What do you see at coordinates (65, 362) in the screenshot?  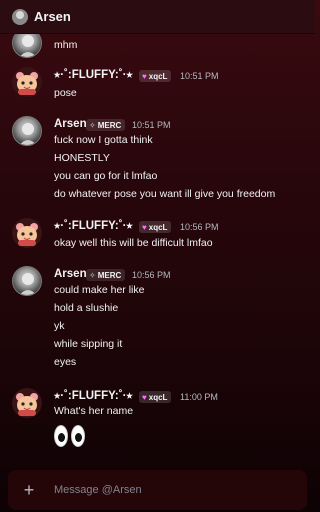 I see `message-line: eyes` at bounding box center [65, 362].